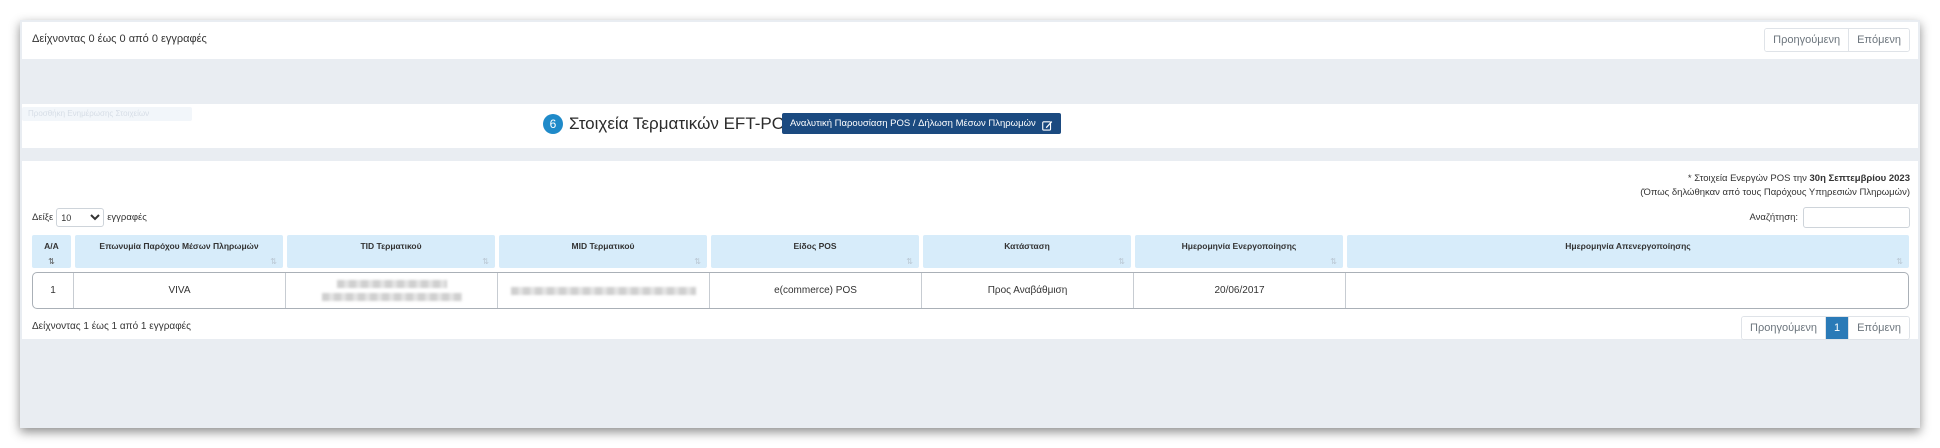 The height and width of the screenshot is (448, 1940). What do you see at coordinates (683, 123) in the screenshot?
I see `section-title-text: Στοιχεία Τερματικών EFT-POS` at bounding box center [683, 123].